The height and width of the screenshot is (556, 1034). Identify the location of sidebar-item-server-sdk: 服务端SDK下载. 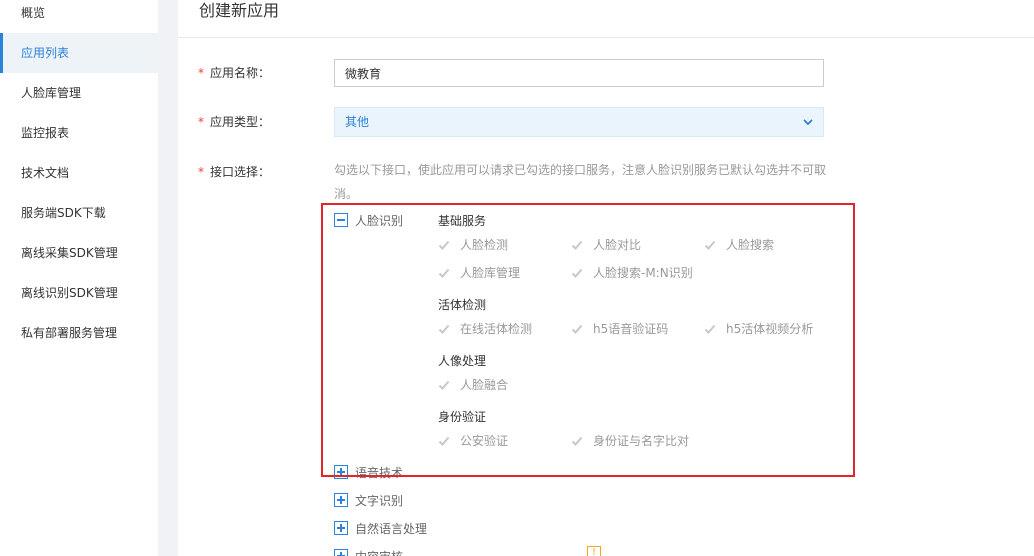
(79, 213).